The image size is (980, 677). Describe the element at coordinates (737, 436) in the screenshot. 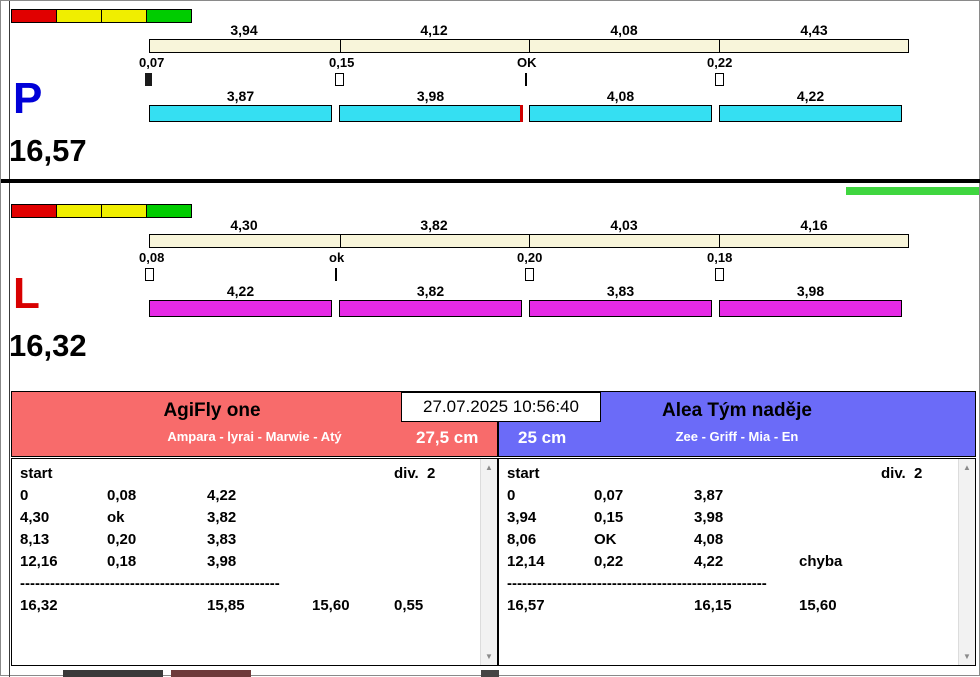

I see `team-members: Zee - Griff - Mia - En` at that location.